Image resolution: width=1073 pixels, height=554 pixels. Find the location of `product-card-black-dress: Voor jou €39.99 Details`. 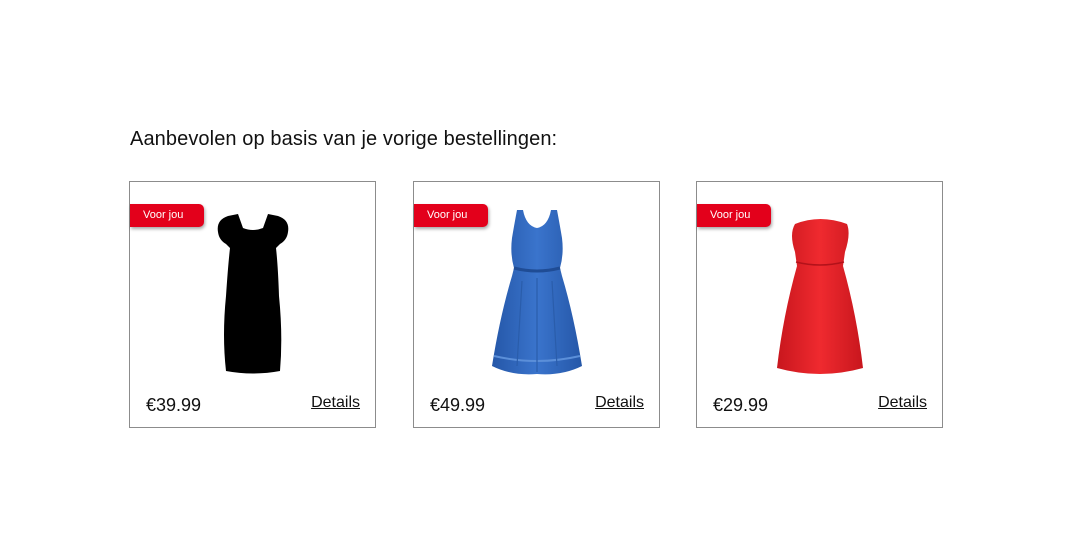

product-card-black-dress: Voor jou €39.99 Details is located at coordinates (252, 304).